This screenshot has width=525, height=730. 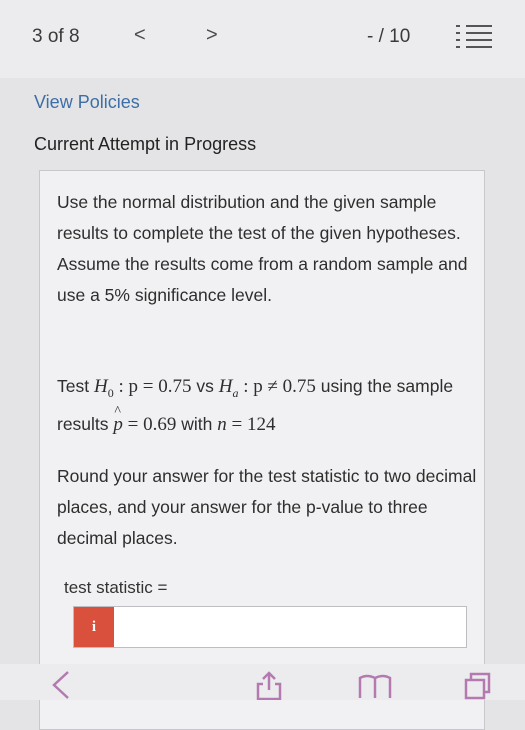 What do you see at coordinates (152, 424) in the screenshot?
I see `phat-value: = 0.69` at bounding box center [152, 424].